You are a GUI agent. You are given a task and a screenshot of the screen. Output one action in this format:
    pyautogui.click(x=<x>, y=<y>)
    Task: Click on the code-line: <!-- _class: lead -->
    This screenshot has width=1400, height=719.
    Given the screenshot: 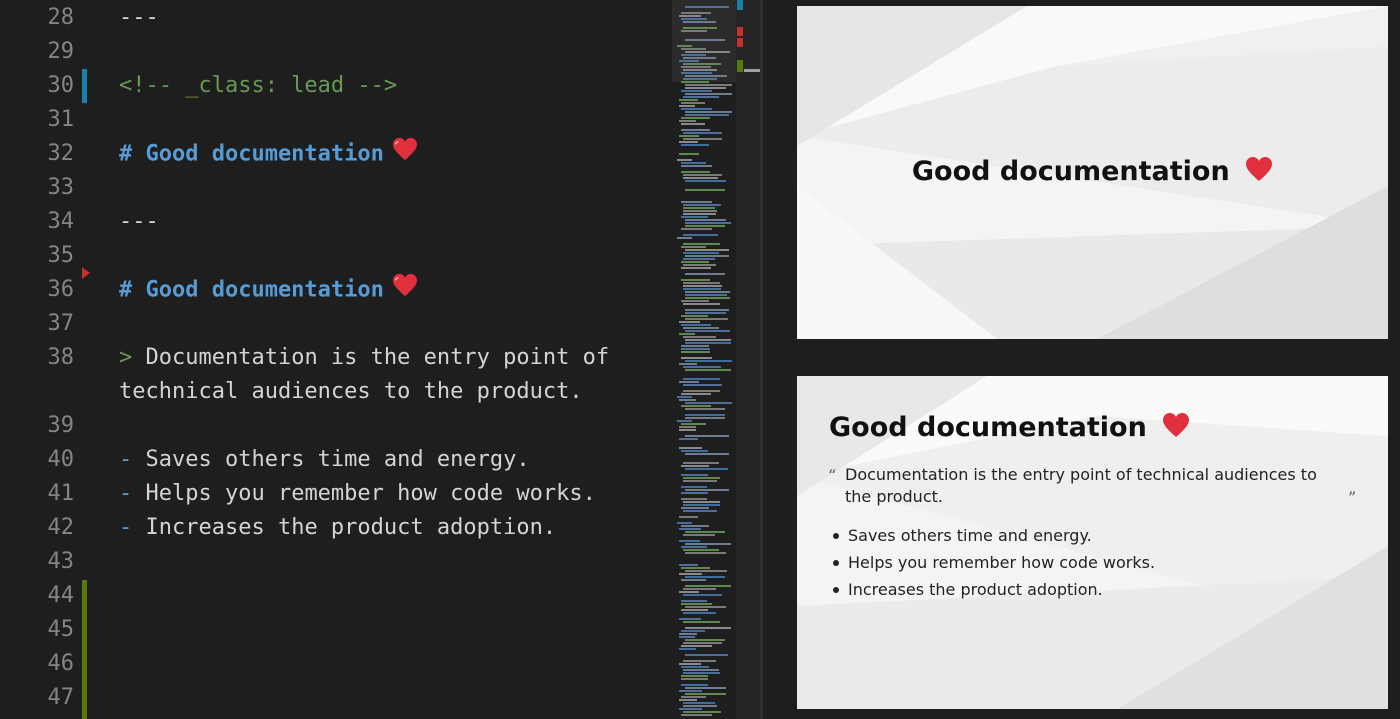 What is the action you would take?
    pyautogui.click(x=258, y=86)
    